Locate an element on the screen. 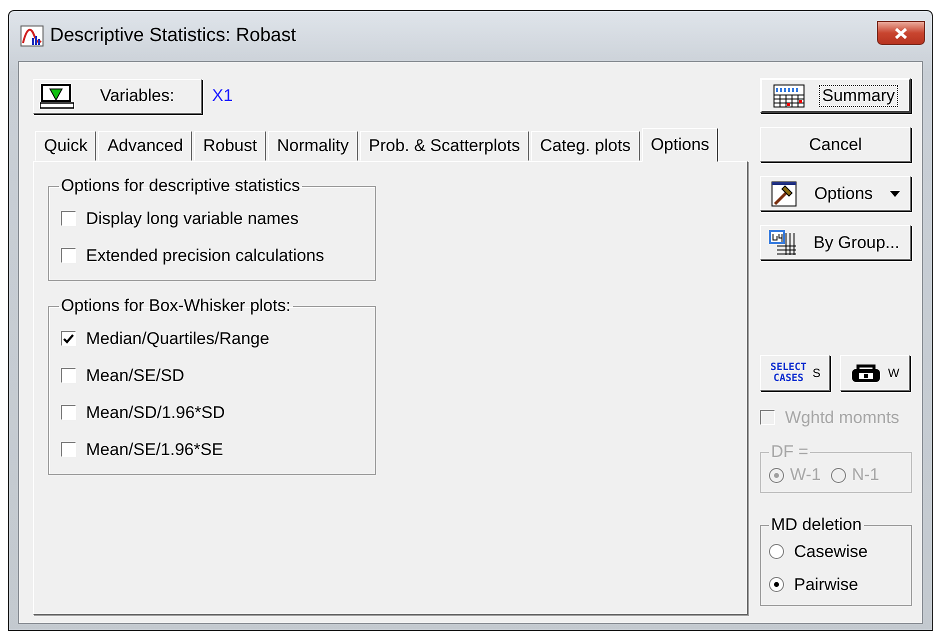 The image size is (933, 633). cancel-button: Cancel is located at coordinates (835, 144).